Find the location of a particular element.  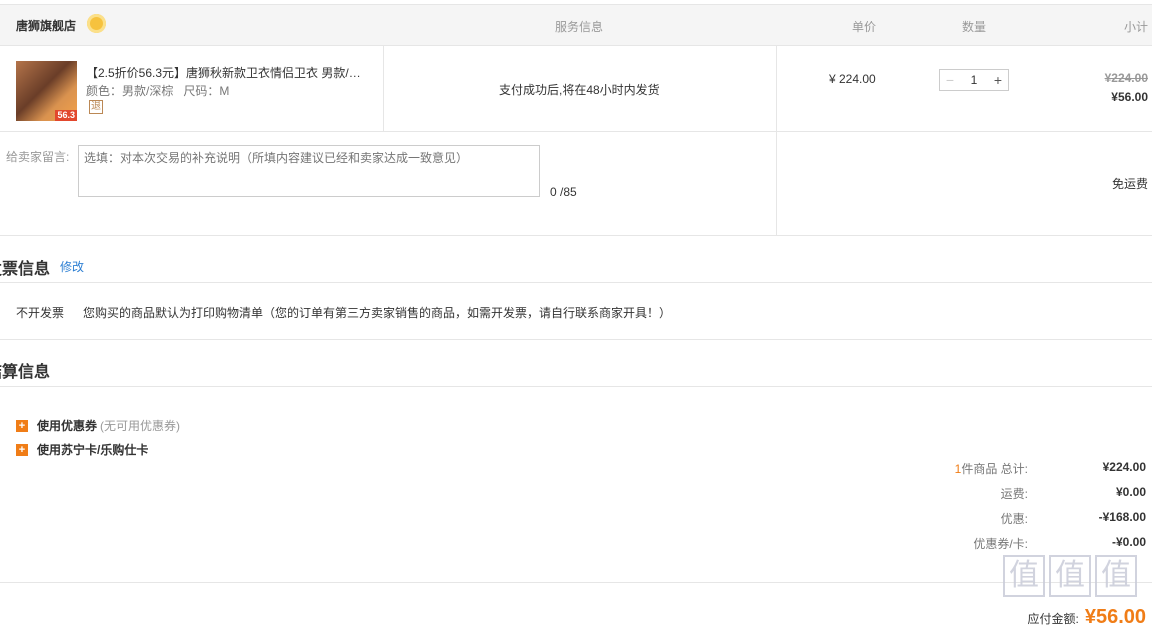

product-thumbnail: 56.3 is located at coordinates (46, 91).